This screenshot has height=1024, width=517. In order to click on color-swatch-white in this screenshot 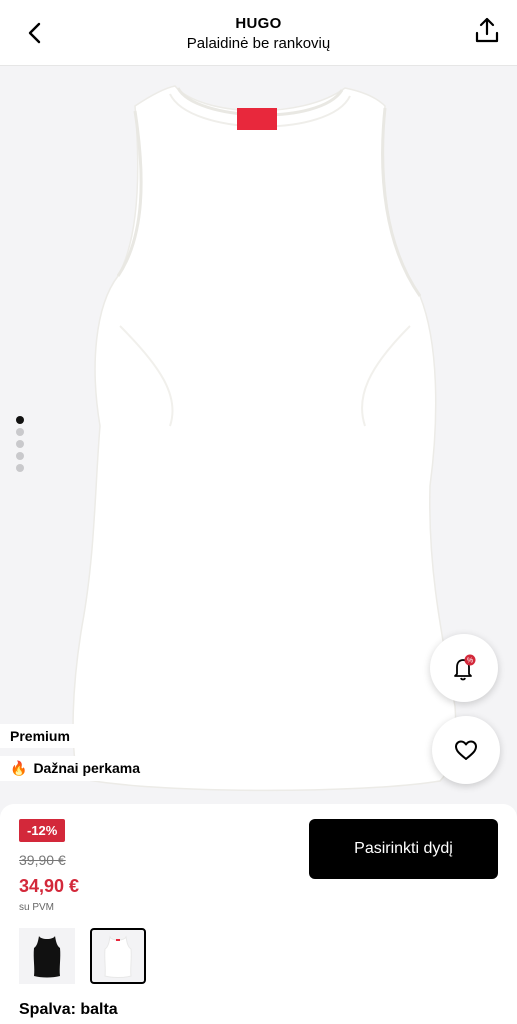, I will do `click(118, 956)`.